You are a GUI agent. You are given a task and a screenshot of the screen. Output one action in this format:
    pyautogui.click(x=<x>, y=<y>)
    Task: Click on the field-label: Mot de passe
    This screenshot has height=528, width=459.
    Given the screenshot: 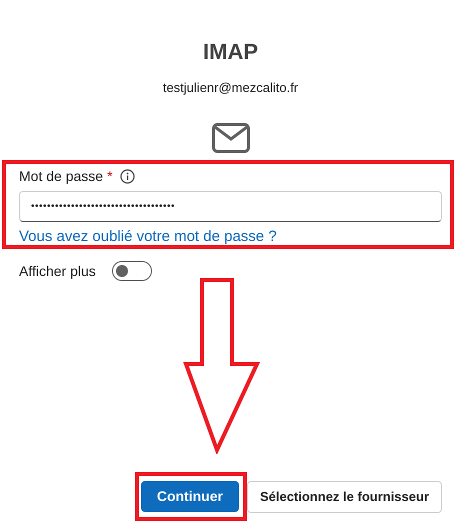 What is the action you would take?
    pyautogui.click(x=61, y=176)
    